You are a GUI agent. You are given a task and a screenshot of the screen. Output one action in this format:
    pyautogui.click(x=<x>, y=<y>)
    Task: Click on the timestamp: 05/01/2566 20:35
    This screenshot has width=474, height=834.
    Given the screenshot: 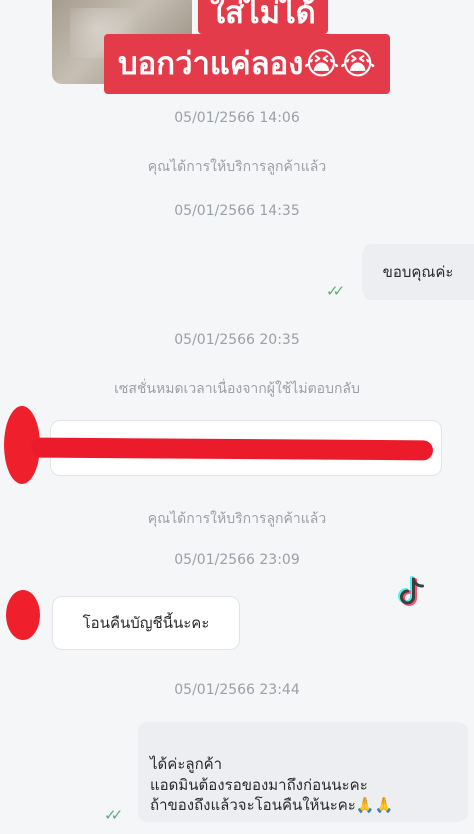 What is the action you would take?
    pyautogui.click(x=237, y=340)
    